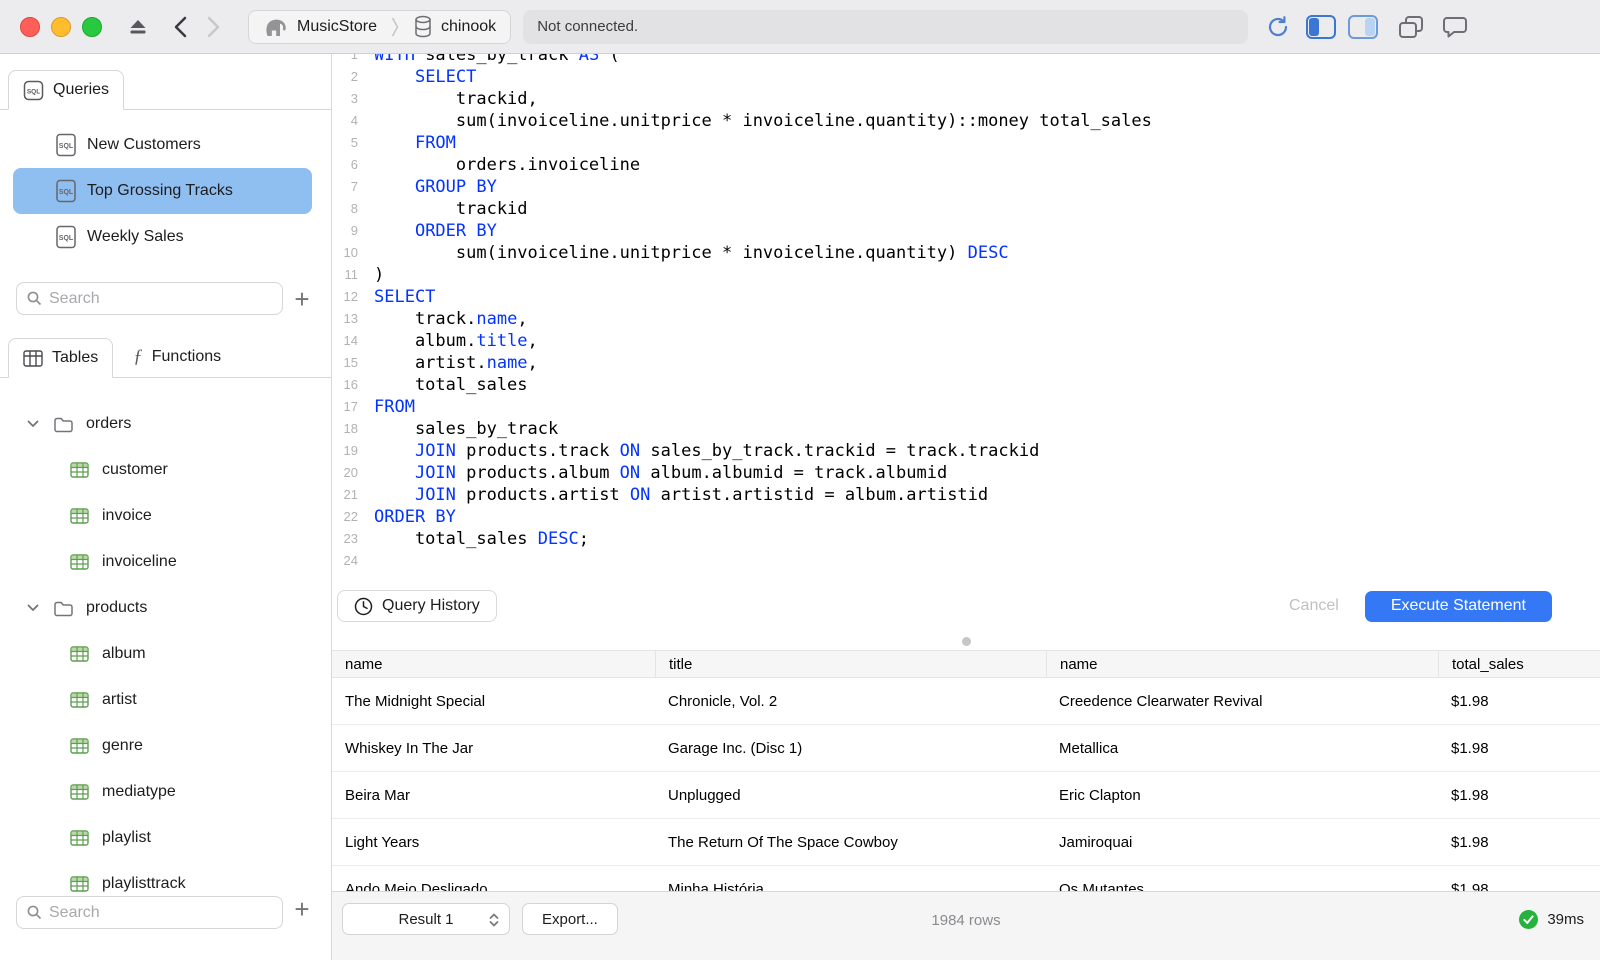 This screenshot has height=960, width=1600. I want to click on tree-schema-row: products, so click(165, 608).